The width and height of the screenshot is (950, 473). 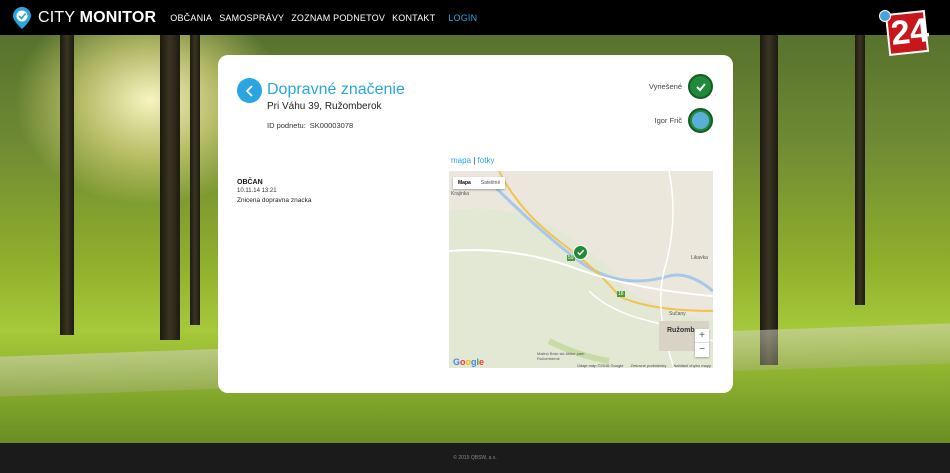 I want to click on back-button, so click(x=249, y=90).